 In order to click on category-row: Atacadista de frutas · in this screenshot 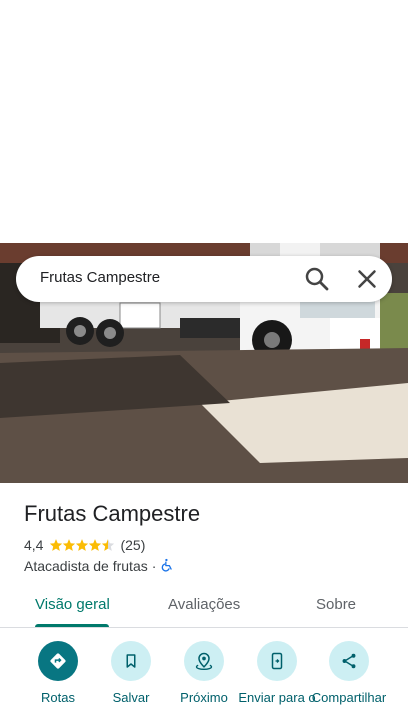, I will do `click(99, 566)`.